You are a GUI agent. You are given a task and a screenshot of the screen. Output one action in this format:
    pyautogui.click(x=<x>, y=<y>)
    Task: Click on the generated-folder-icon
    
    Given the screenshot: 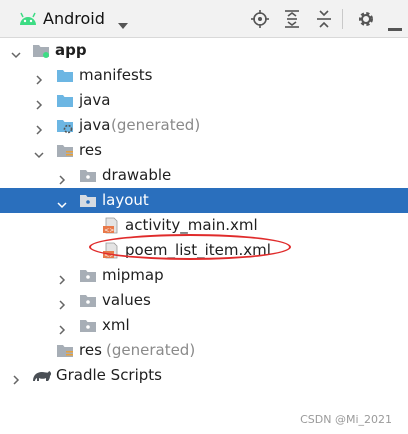 What is the action you would take?
    pyautogui.click(x=65, y=125)
    